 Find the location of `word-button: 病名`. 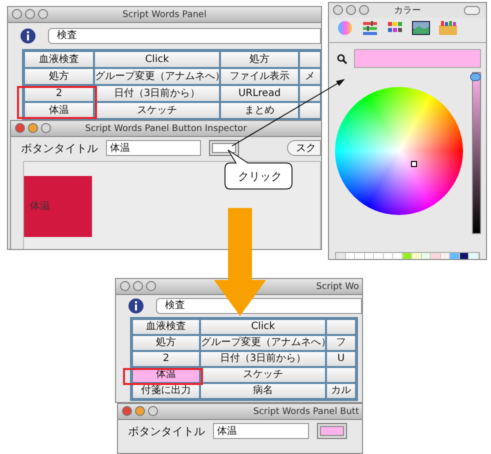

word-button: 病名 is located at coordinates (263, 391).